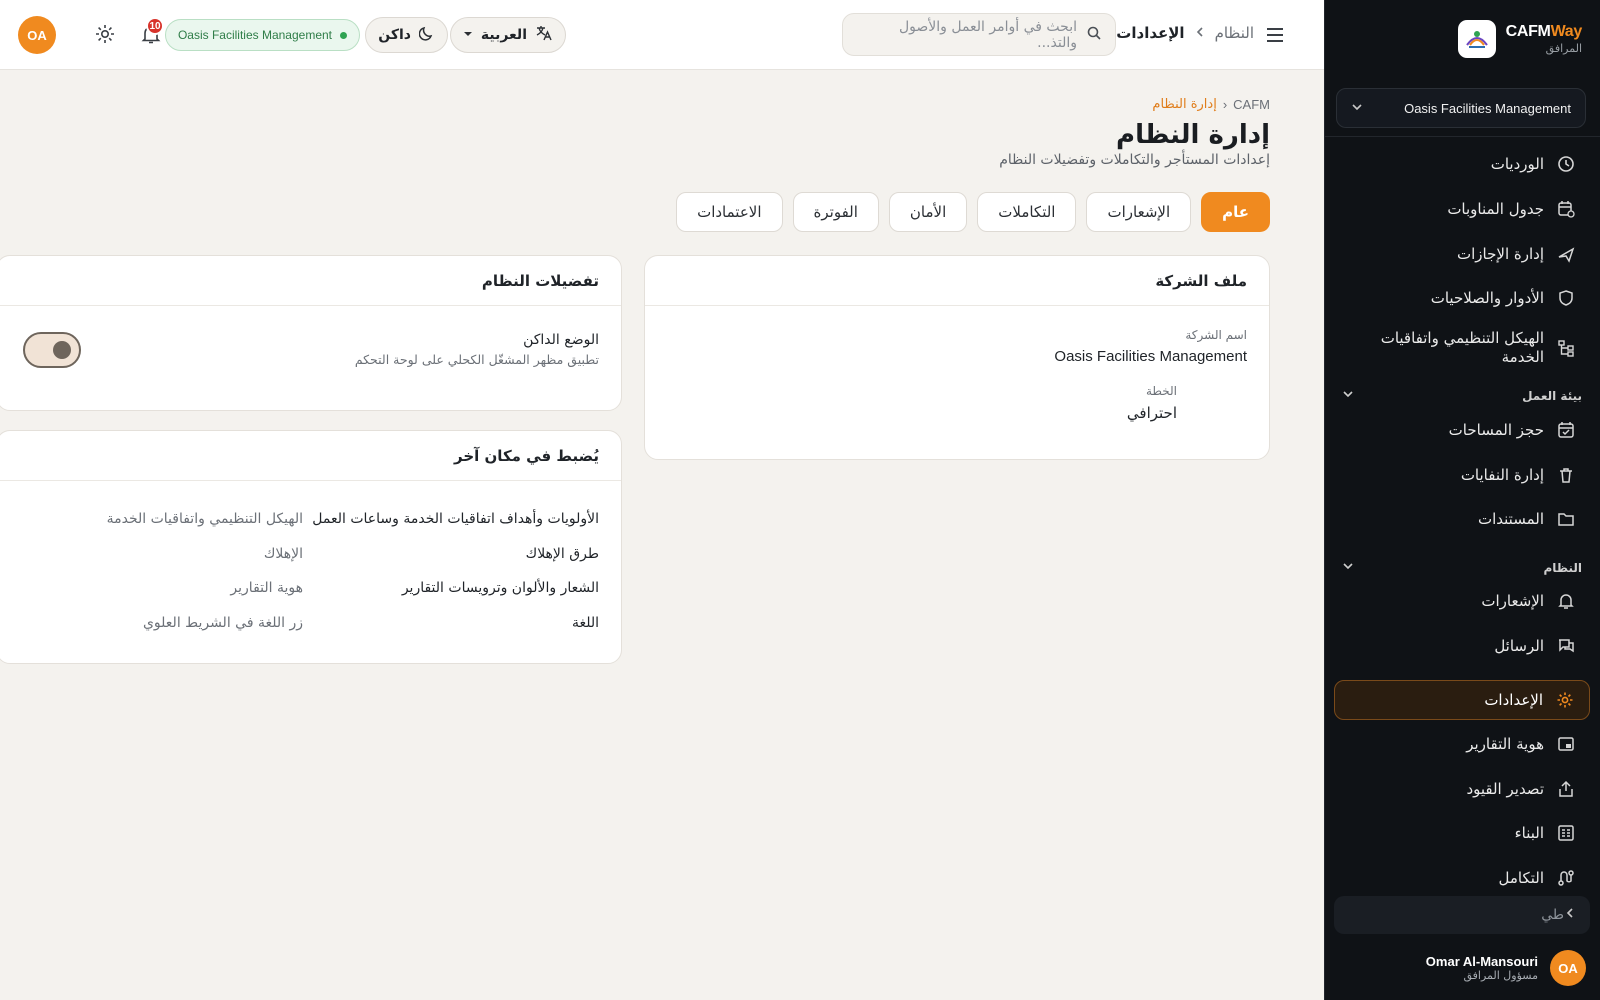  Describe the element at coordinates (729, 212) in the screenshot. I see `tab-approvals: الاعتمادات` at that location.